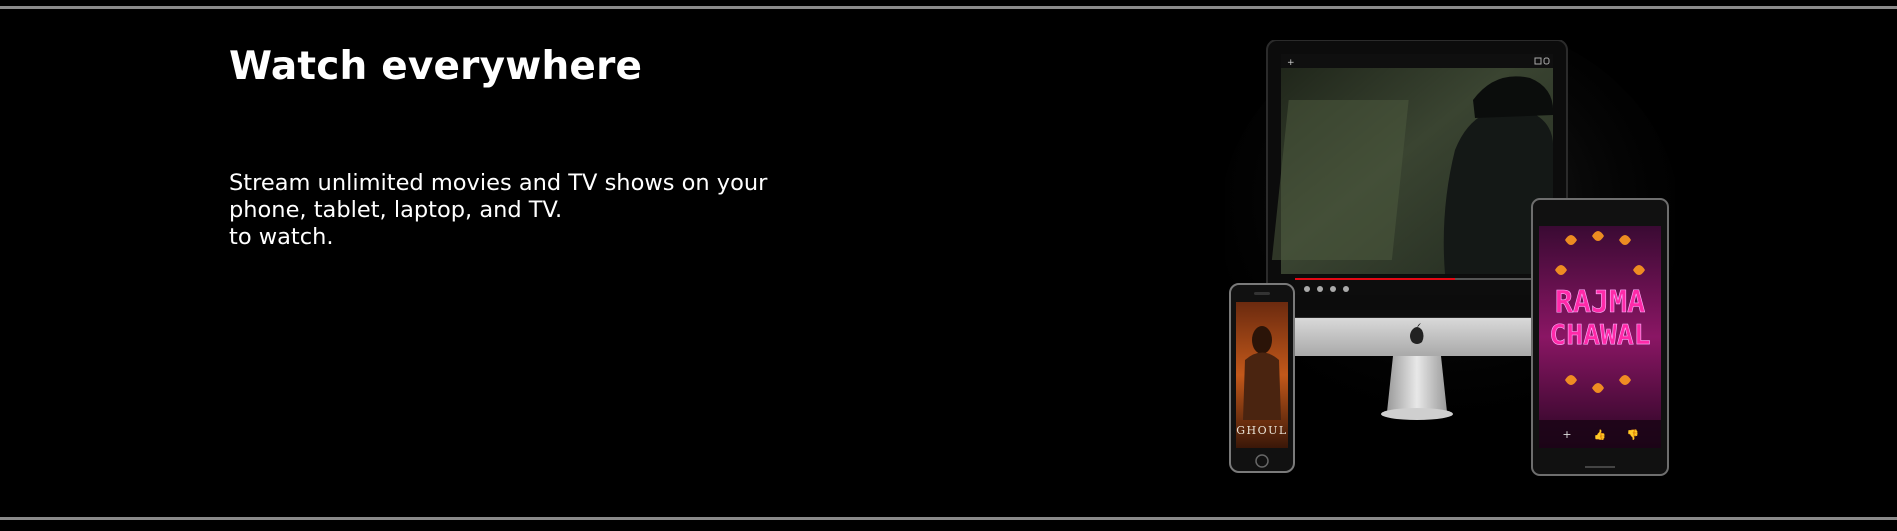 The width and height of the screenshot is (1897, 531). What do you see at coordinates (1375, 279) in the screenshot?
I see `progress-bar-filled` at bounding box center [1375, 279].